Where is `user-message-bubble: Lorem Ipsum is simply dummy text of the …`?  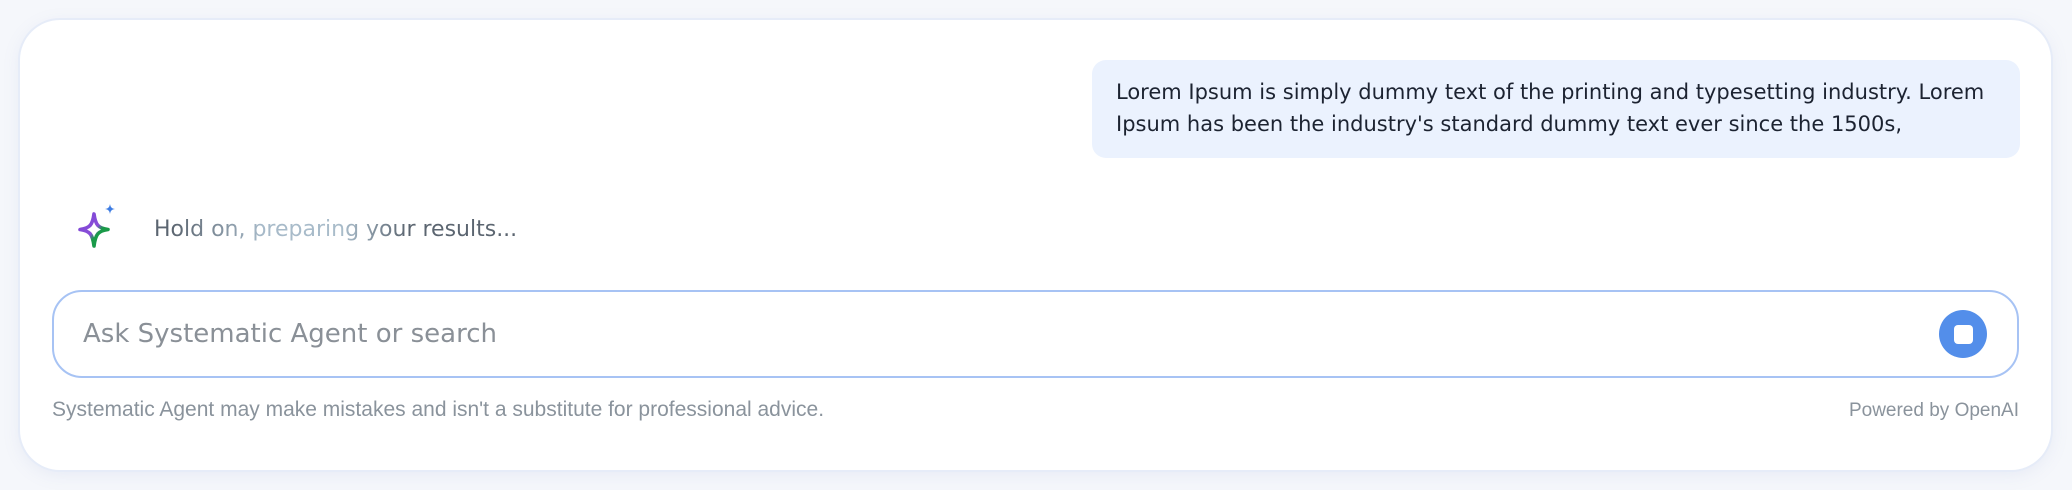
user-message-bubble: Lorem Ipsum is simply dummy text of the … is located at coordinates (1556, 109).